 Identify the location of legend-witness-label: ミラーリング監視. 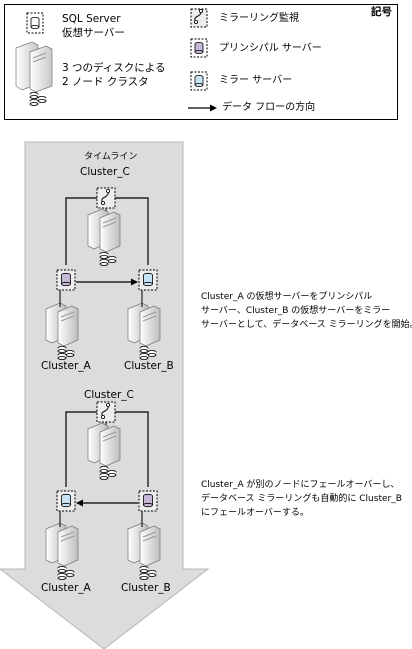
(259, 18).